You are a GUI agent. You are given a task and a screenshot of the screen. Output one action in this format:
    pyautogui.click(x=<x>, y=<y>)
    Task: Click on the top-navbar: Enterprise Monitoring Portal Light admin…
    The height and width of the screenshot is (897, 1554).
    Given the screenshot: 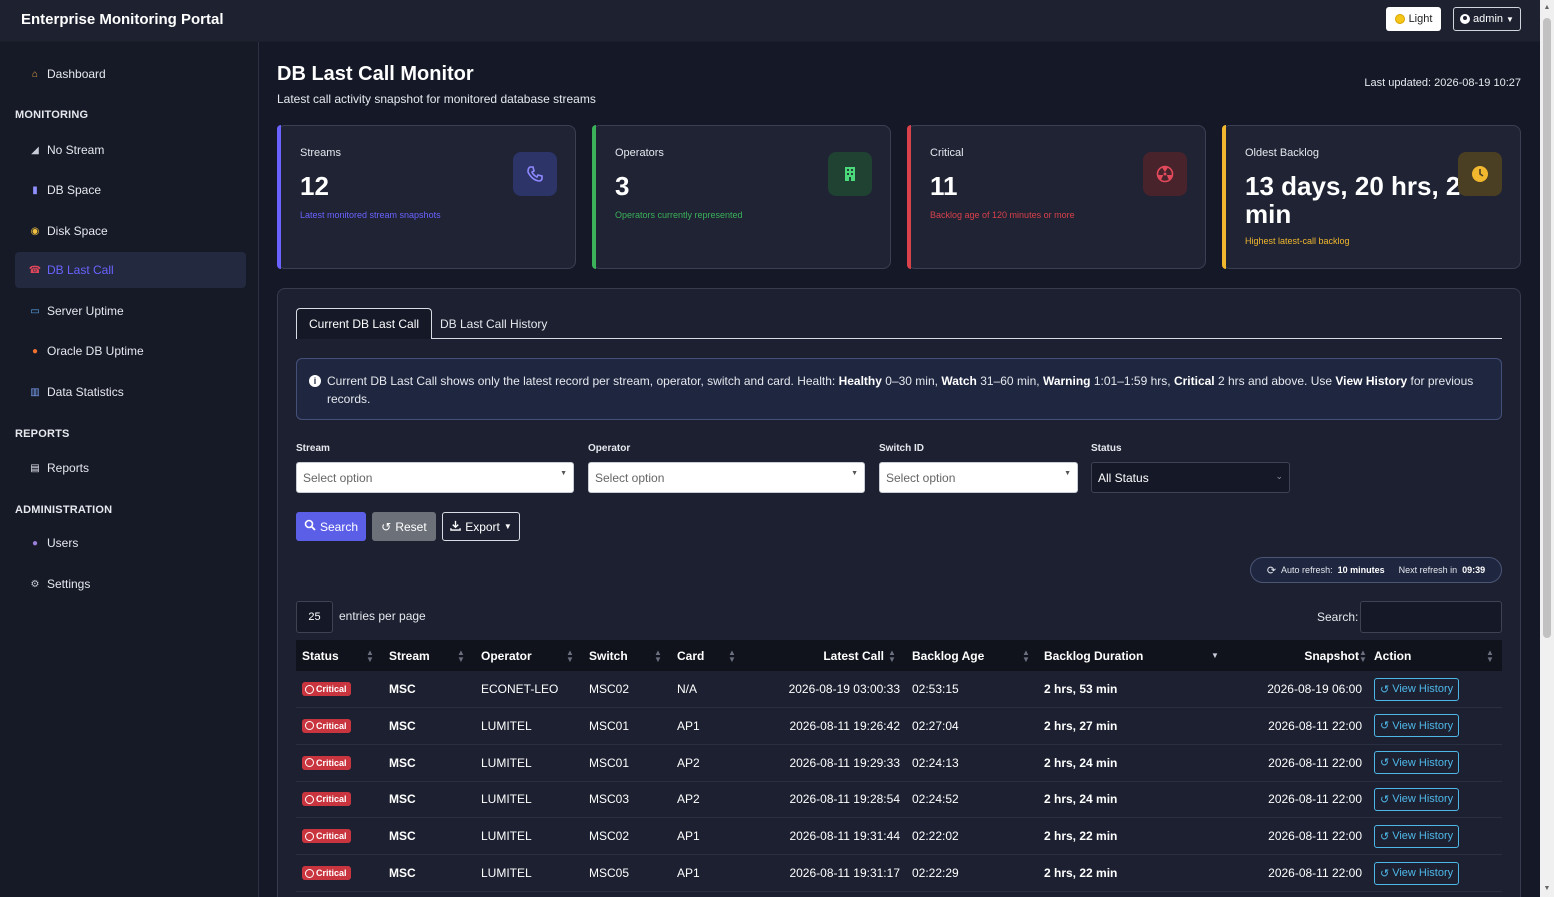 What is the action you would take?
    pyautogui.click(x=777, y=21)
    